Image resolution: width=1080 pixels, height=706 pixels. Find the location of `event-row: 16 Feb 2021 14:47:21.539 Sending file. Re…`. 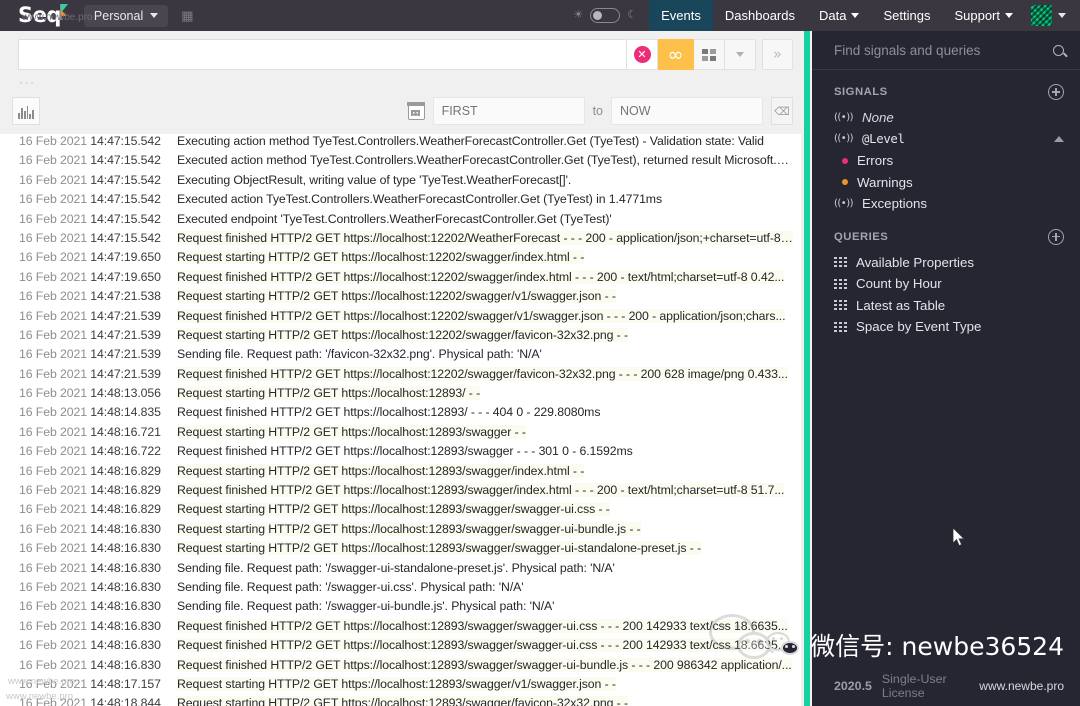

event-row: 16 Feb 2021 14:47:21.539 Sending file. Re… is located at coordinates (400, 356).